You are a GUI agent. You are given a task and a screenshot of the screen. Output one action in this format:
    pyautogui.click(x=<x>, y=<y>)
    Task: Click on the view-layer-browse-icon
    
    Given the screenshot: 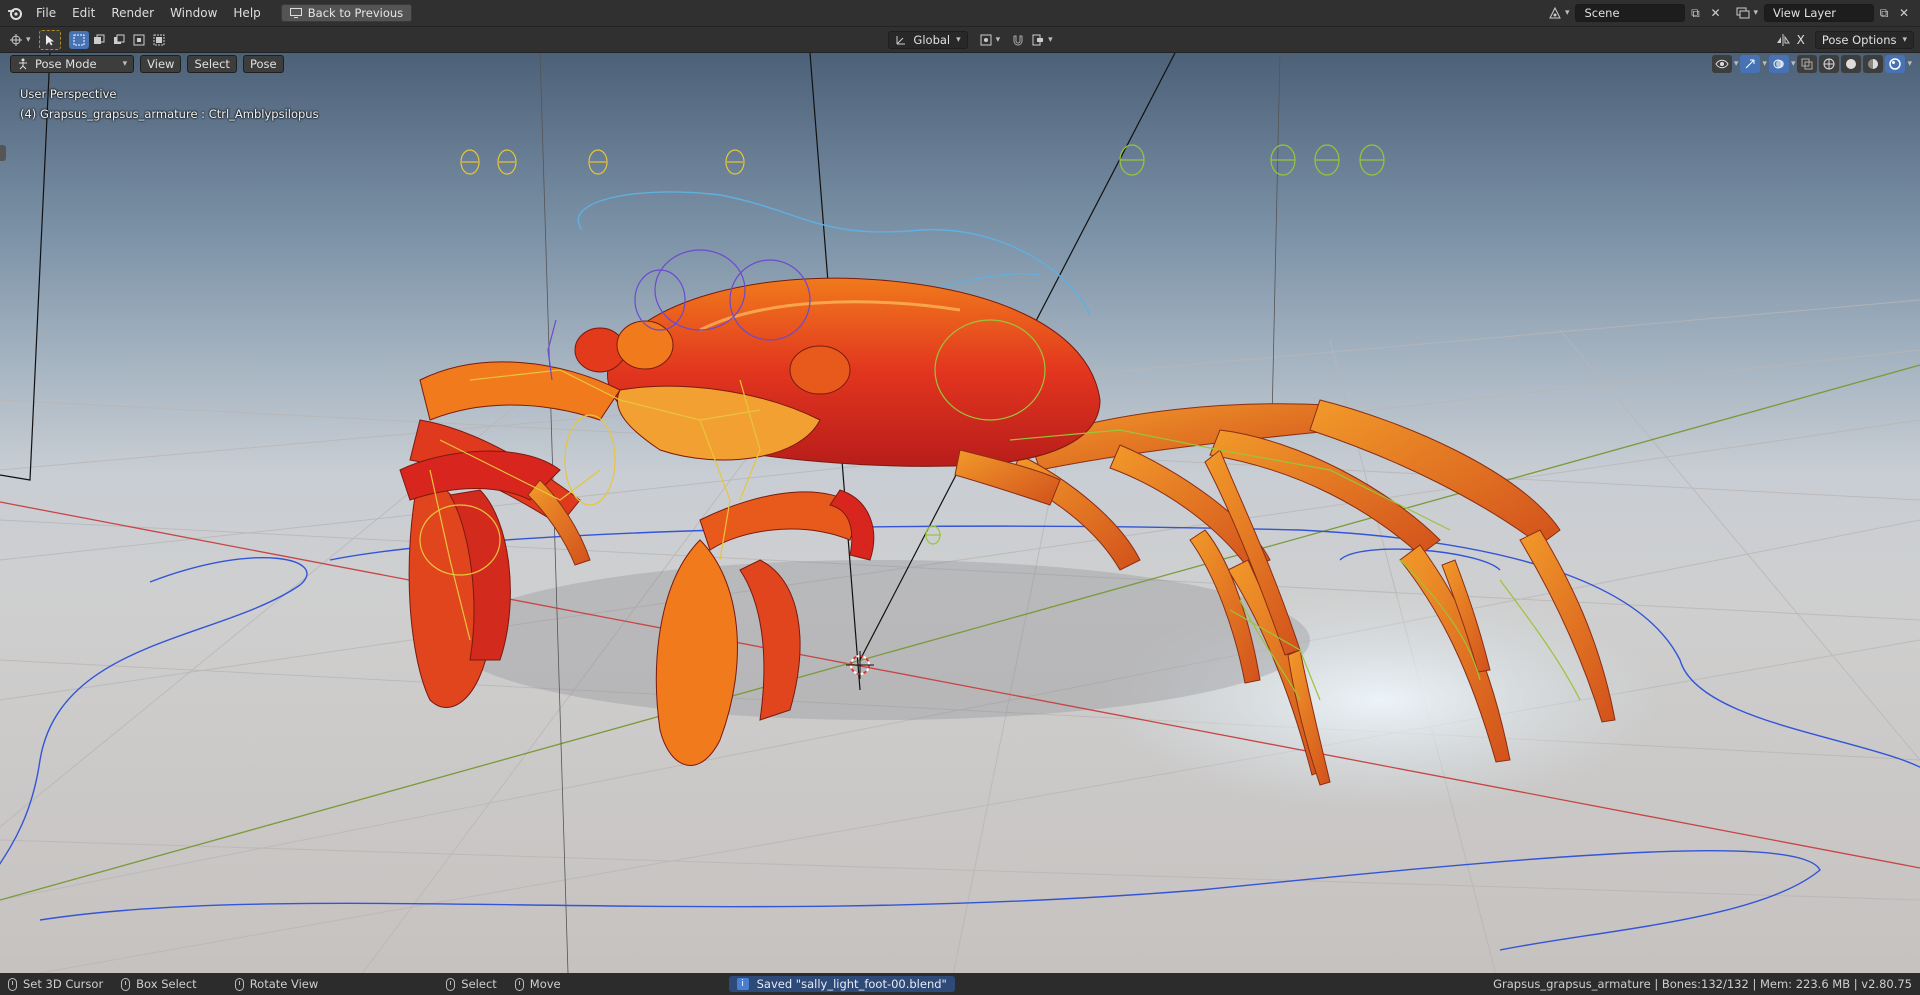 What is the action you would take?
    pyautogui.click(x=1743, y=13)
    